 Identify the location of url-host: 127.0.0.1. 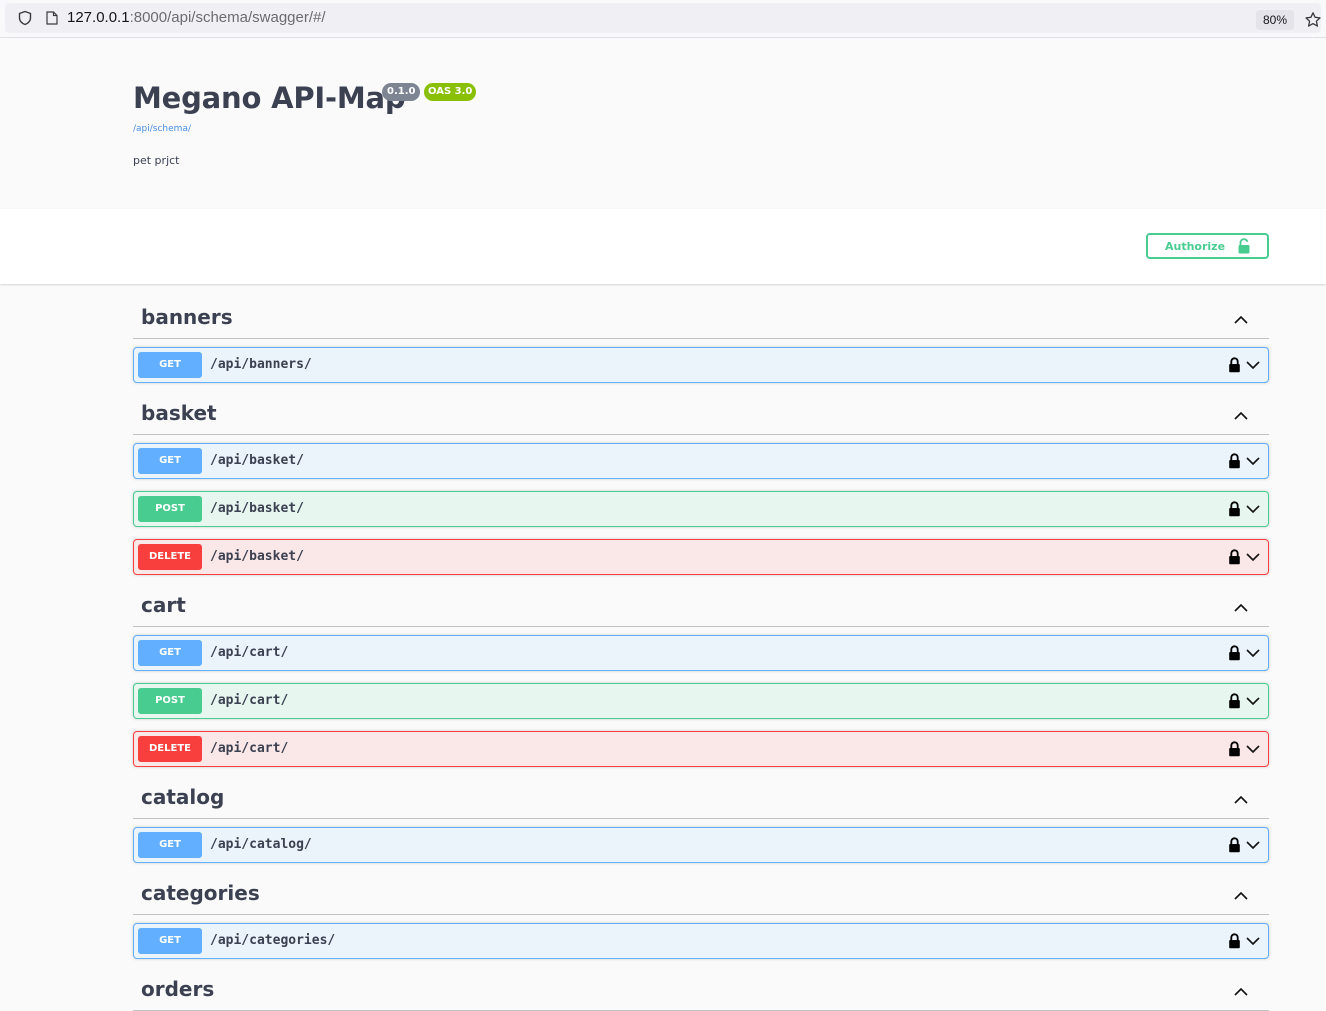
(98, 17).